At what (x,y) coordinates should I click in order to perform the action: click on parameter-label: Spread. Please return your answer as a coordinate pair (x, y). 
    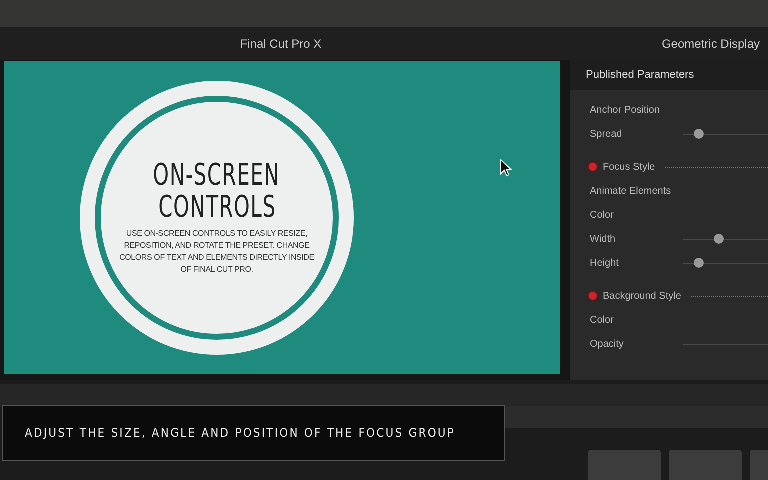
    Looking at the image, I should click on (607, 134).